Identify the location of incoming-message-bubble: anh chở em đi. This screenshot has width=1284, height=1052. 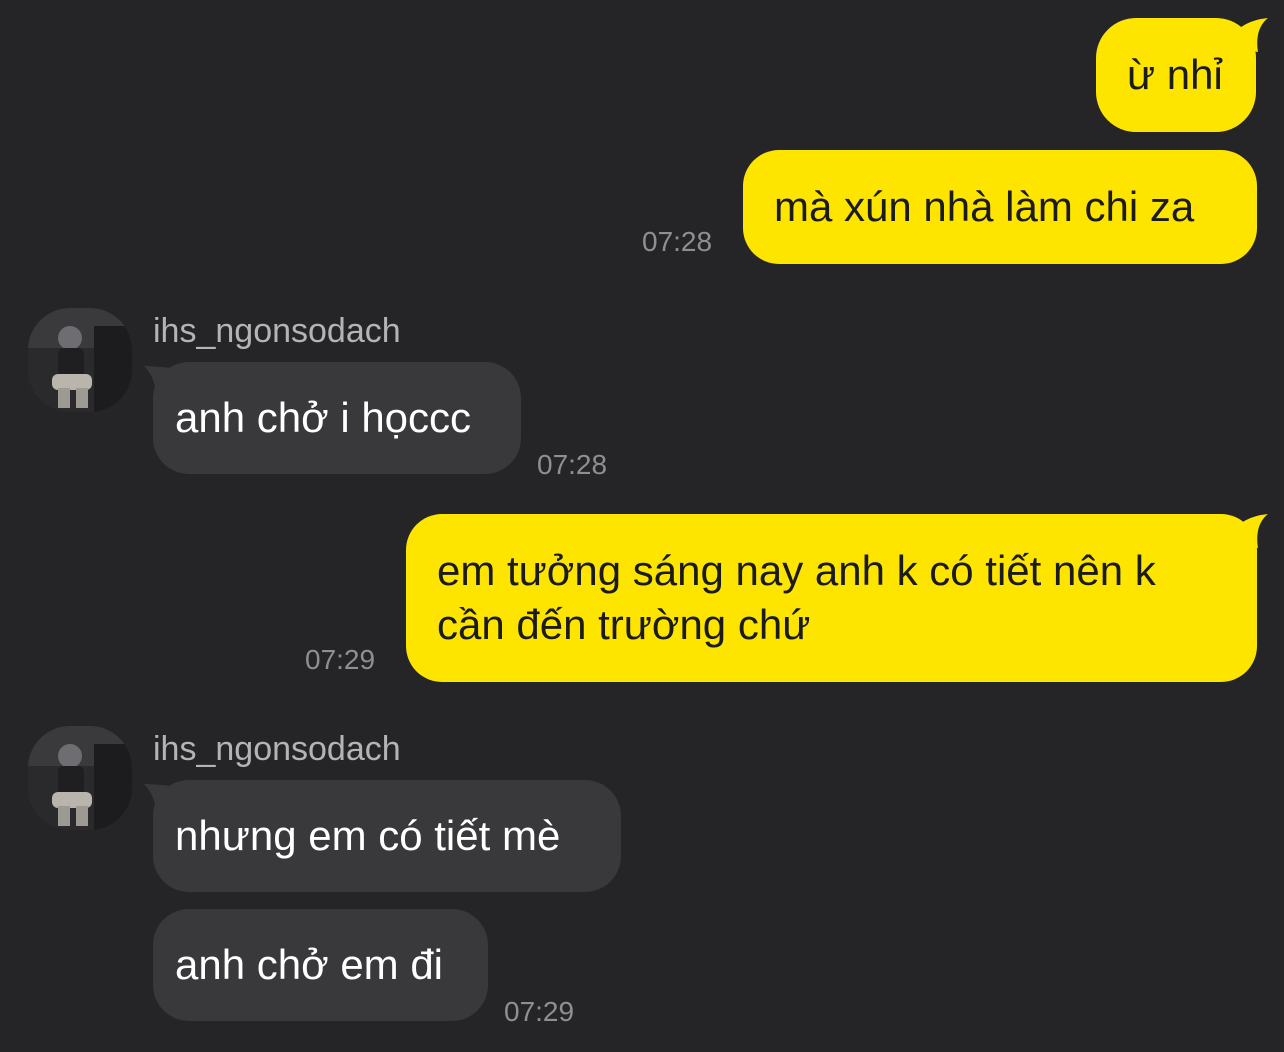
(320, 965).